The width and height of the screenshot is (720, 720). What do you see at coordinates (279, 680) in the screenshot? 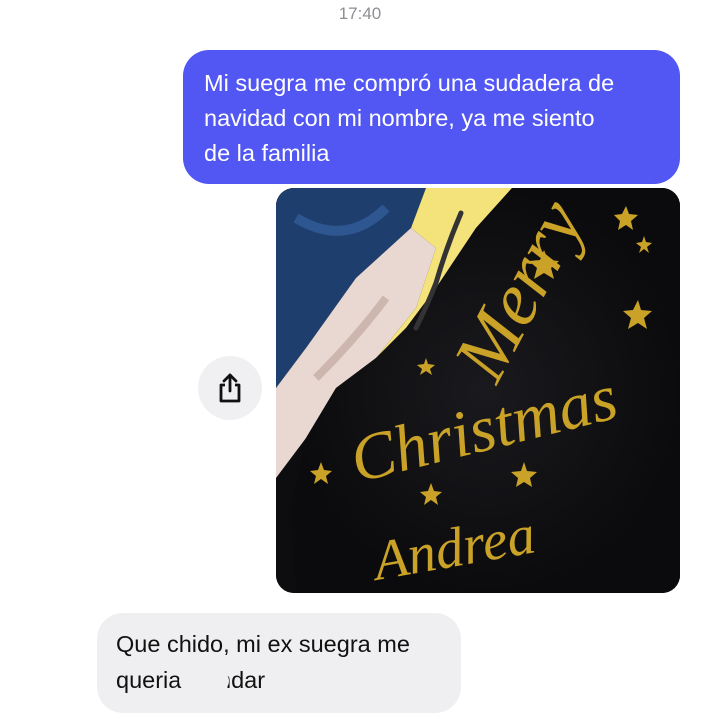
I see `message-line: queria d andar` at bounding box center [279, 680].